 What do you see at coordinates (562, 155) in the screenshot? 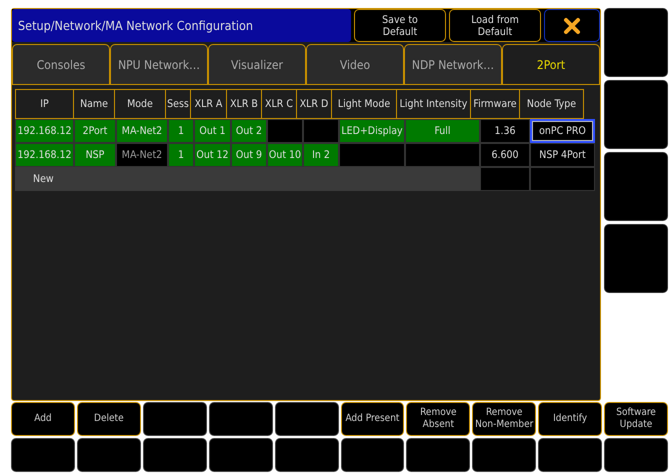
I see `table-cell: NSP 4Port` at bounding box center [562, 155].